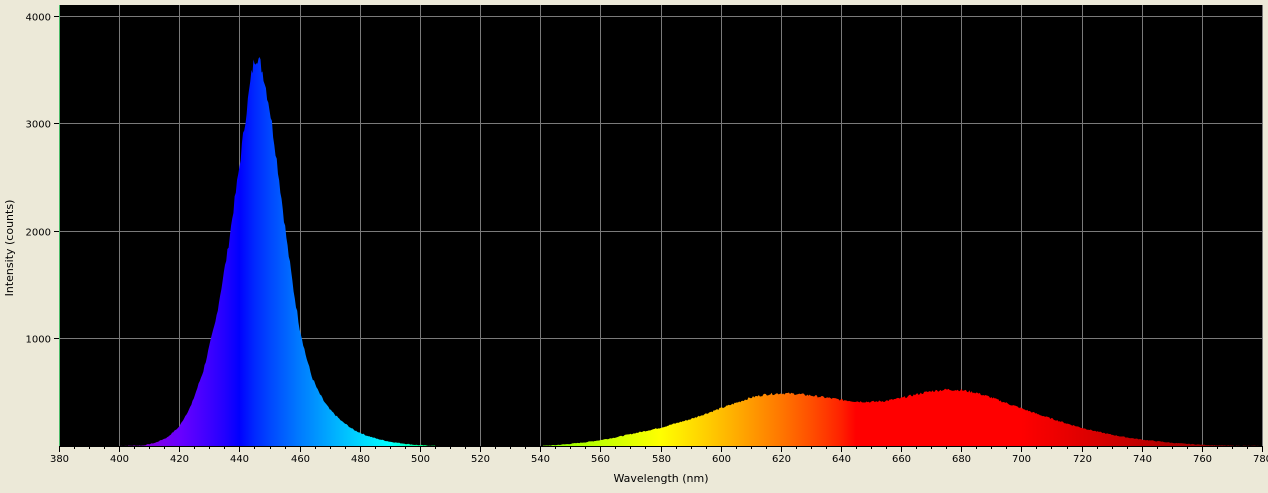  What do you see at coordinates (38, 340) in the screenshot?
I see `y-tick-label: 1000` at bounding box center [38, 340].